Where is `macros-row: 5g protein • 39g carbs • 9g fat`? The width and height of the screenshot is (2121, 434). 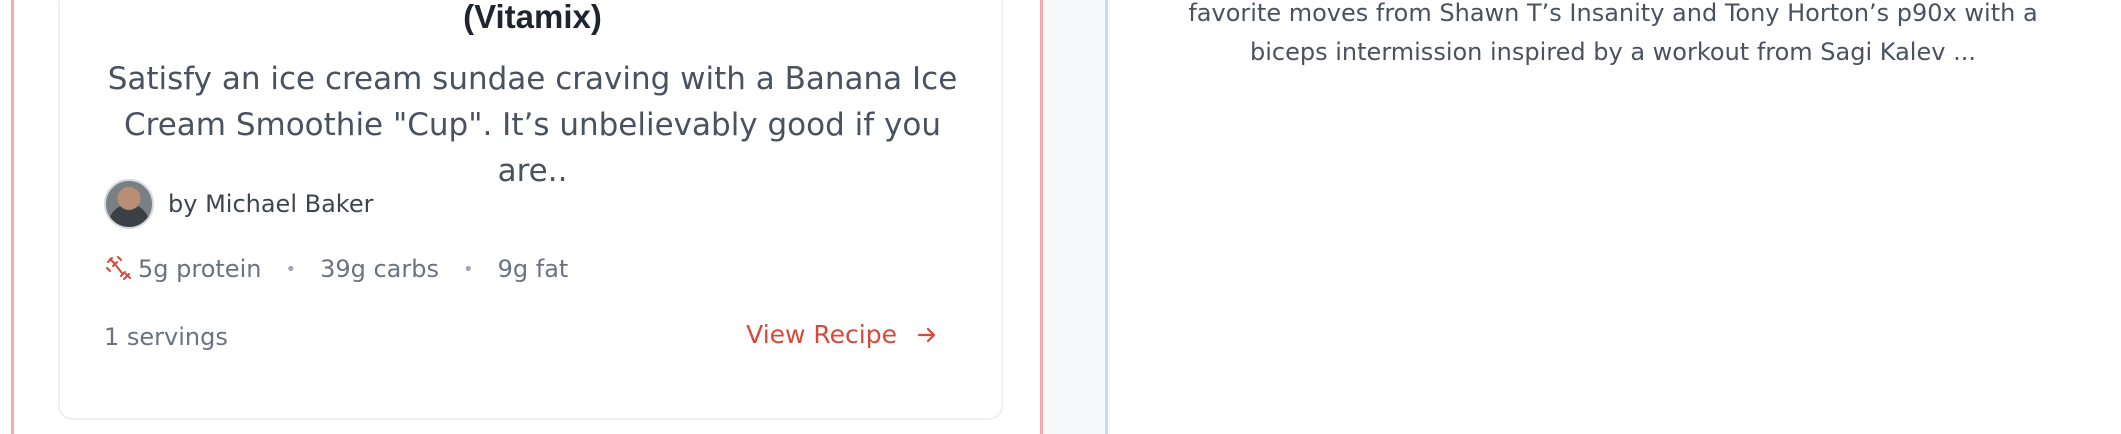 macros-row: 5g protein • 39g carbs • 9g fat is located at coordinates (336, 269).